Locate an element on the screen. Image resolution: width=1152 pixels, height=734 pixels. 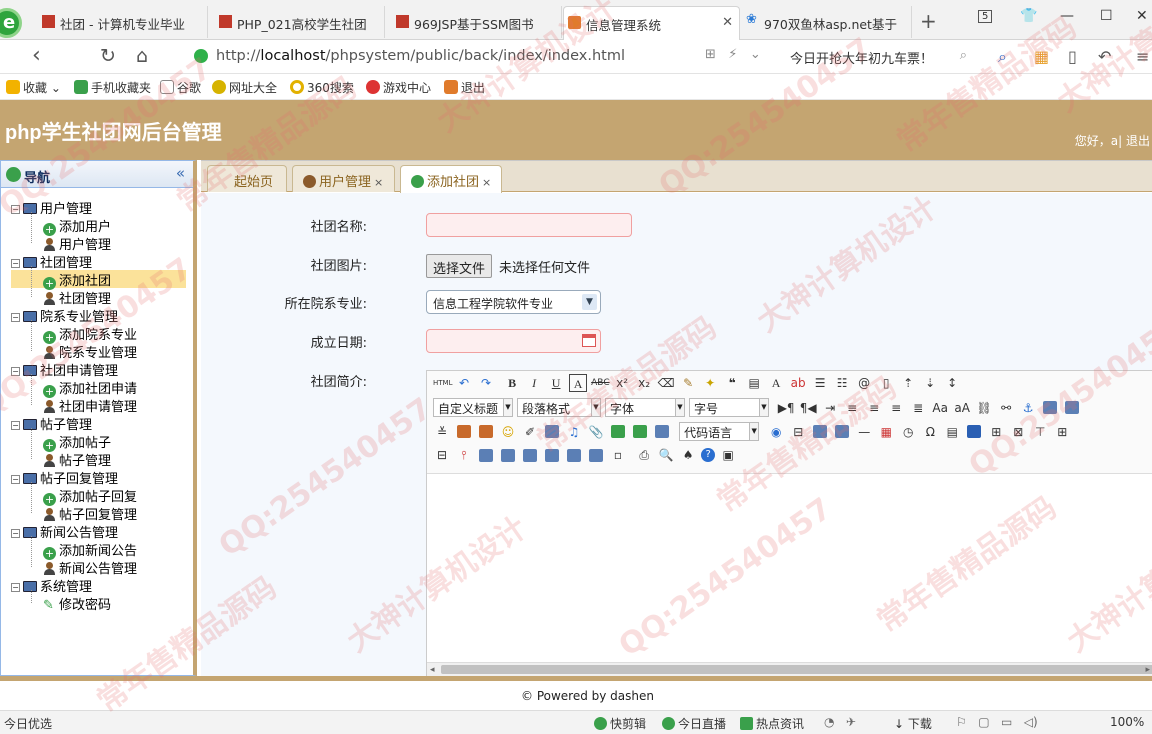
menu-icon: ≡ is located at coordinates (1142, 56).